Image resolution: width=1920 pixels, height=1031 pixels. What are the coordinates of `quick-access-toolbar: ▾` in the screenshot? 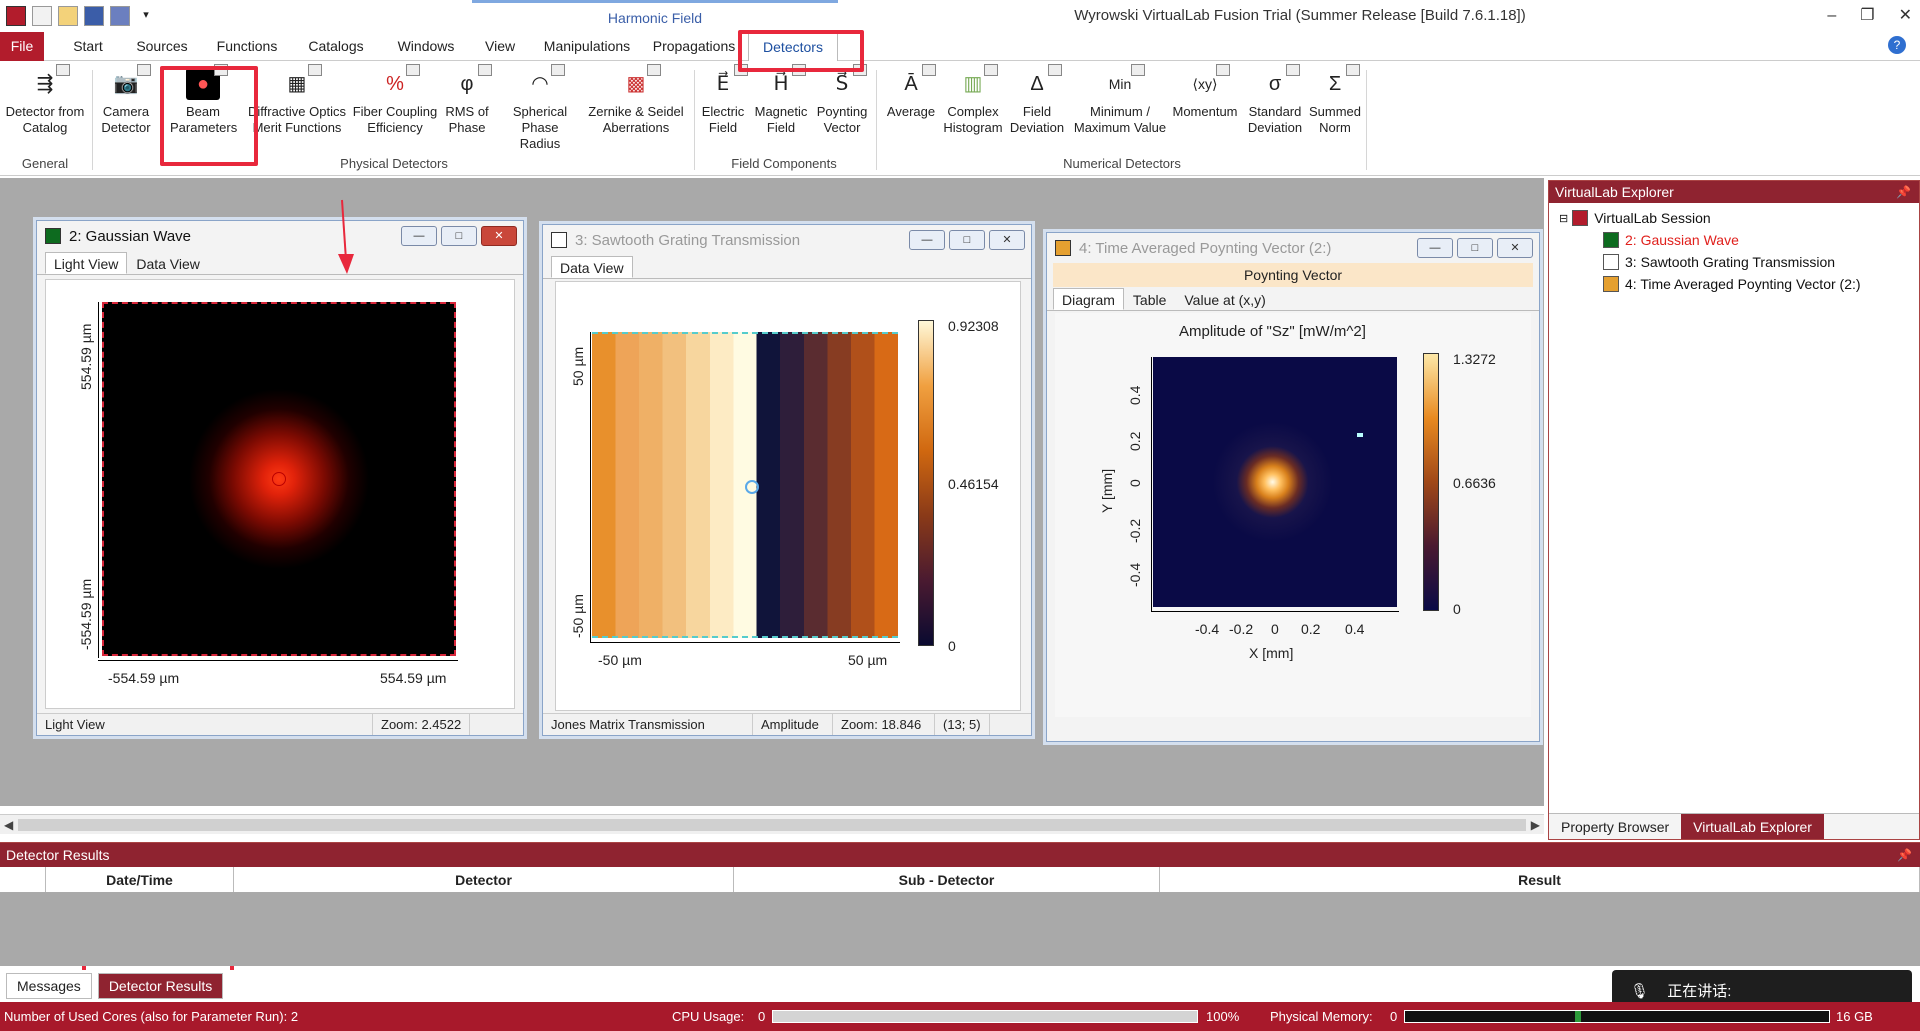 It's located at (78, 16).